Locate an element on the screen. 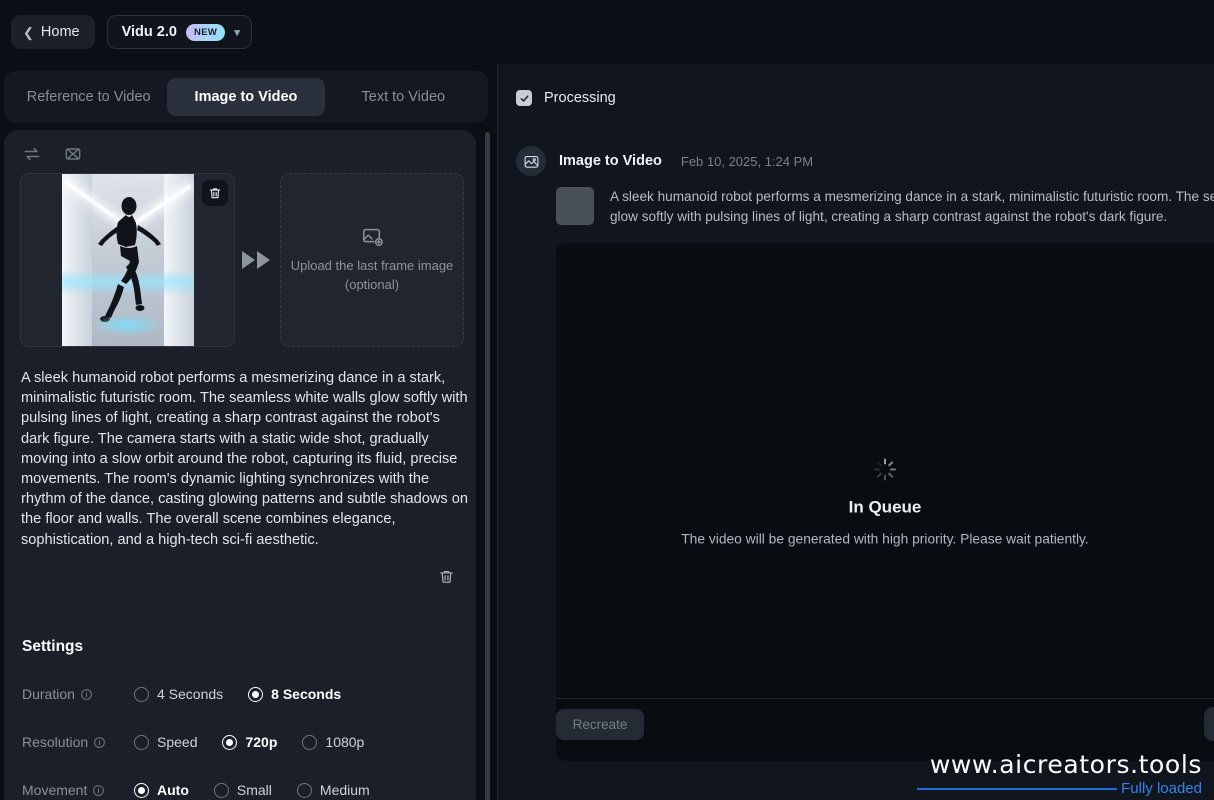 The height and width of the screenshot is (800, 1214). resolution-label-group: Resolution is located at coordinates (78, 742).